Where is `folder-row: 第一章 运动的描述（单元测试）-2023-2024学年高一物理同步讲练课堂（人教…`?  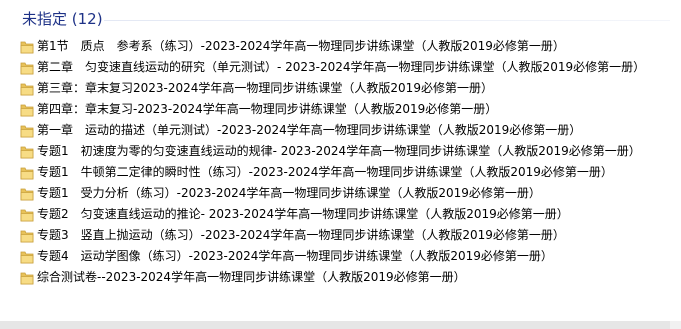
folder-row: 第一章 运动的描述（单元测试）-2023-2024学年高一物理同步讲练课堂（人教… is located at coordinates (340, 130).